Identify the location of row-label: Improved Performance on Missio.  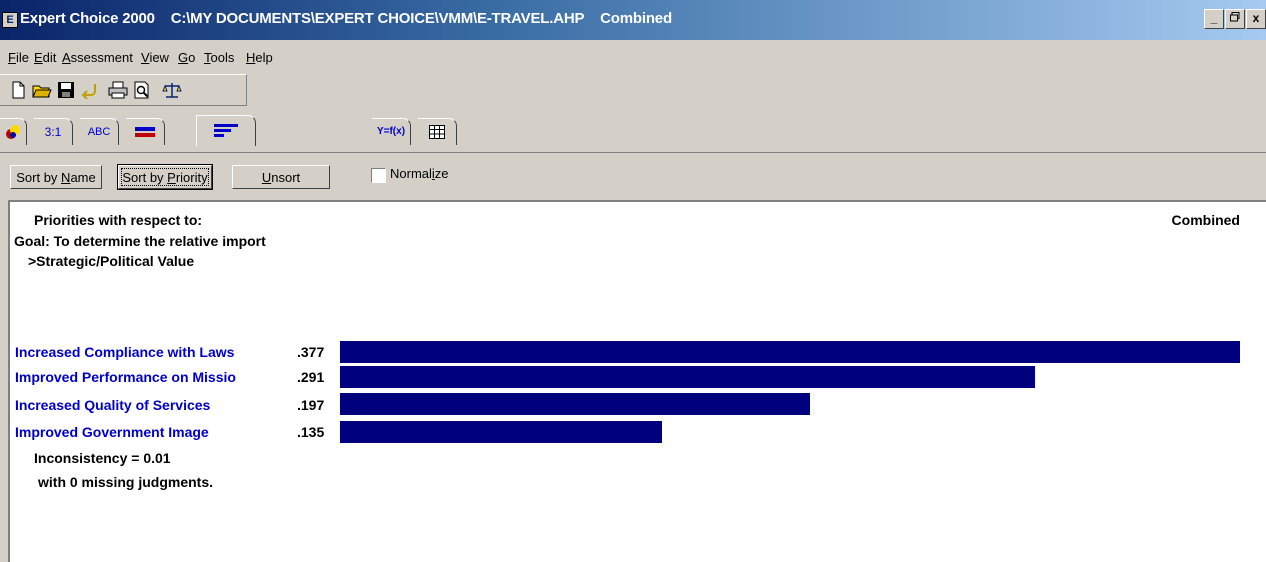
(145, 377).